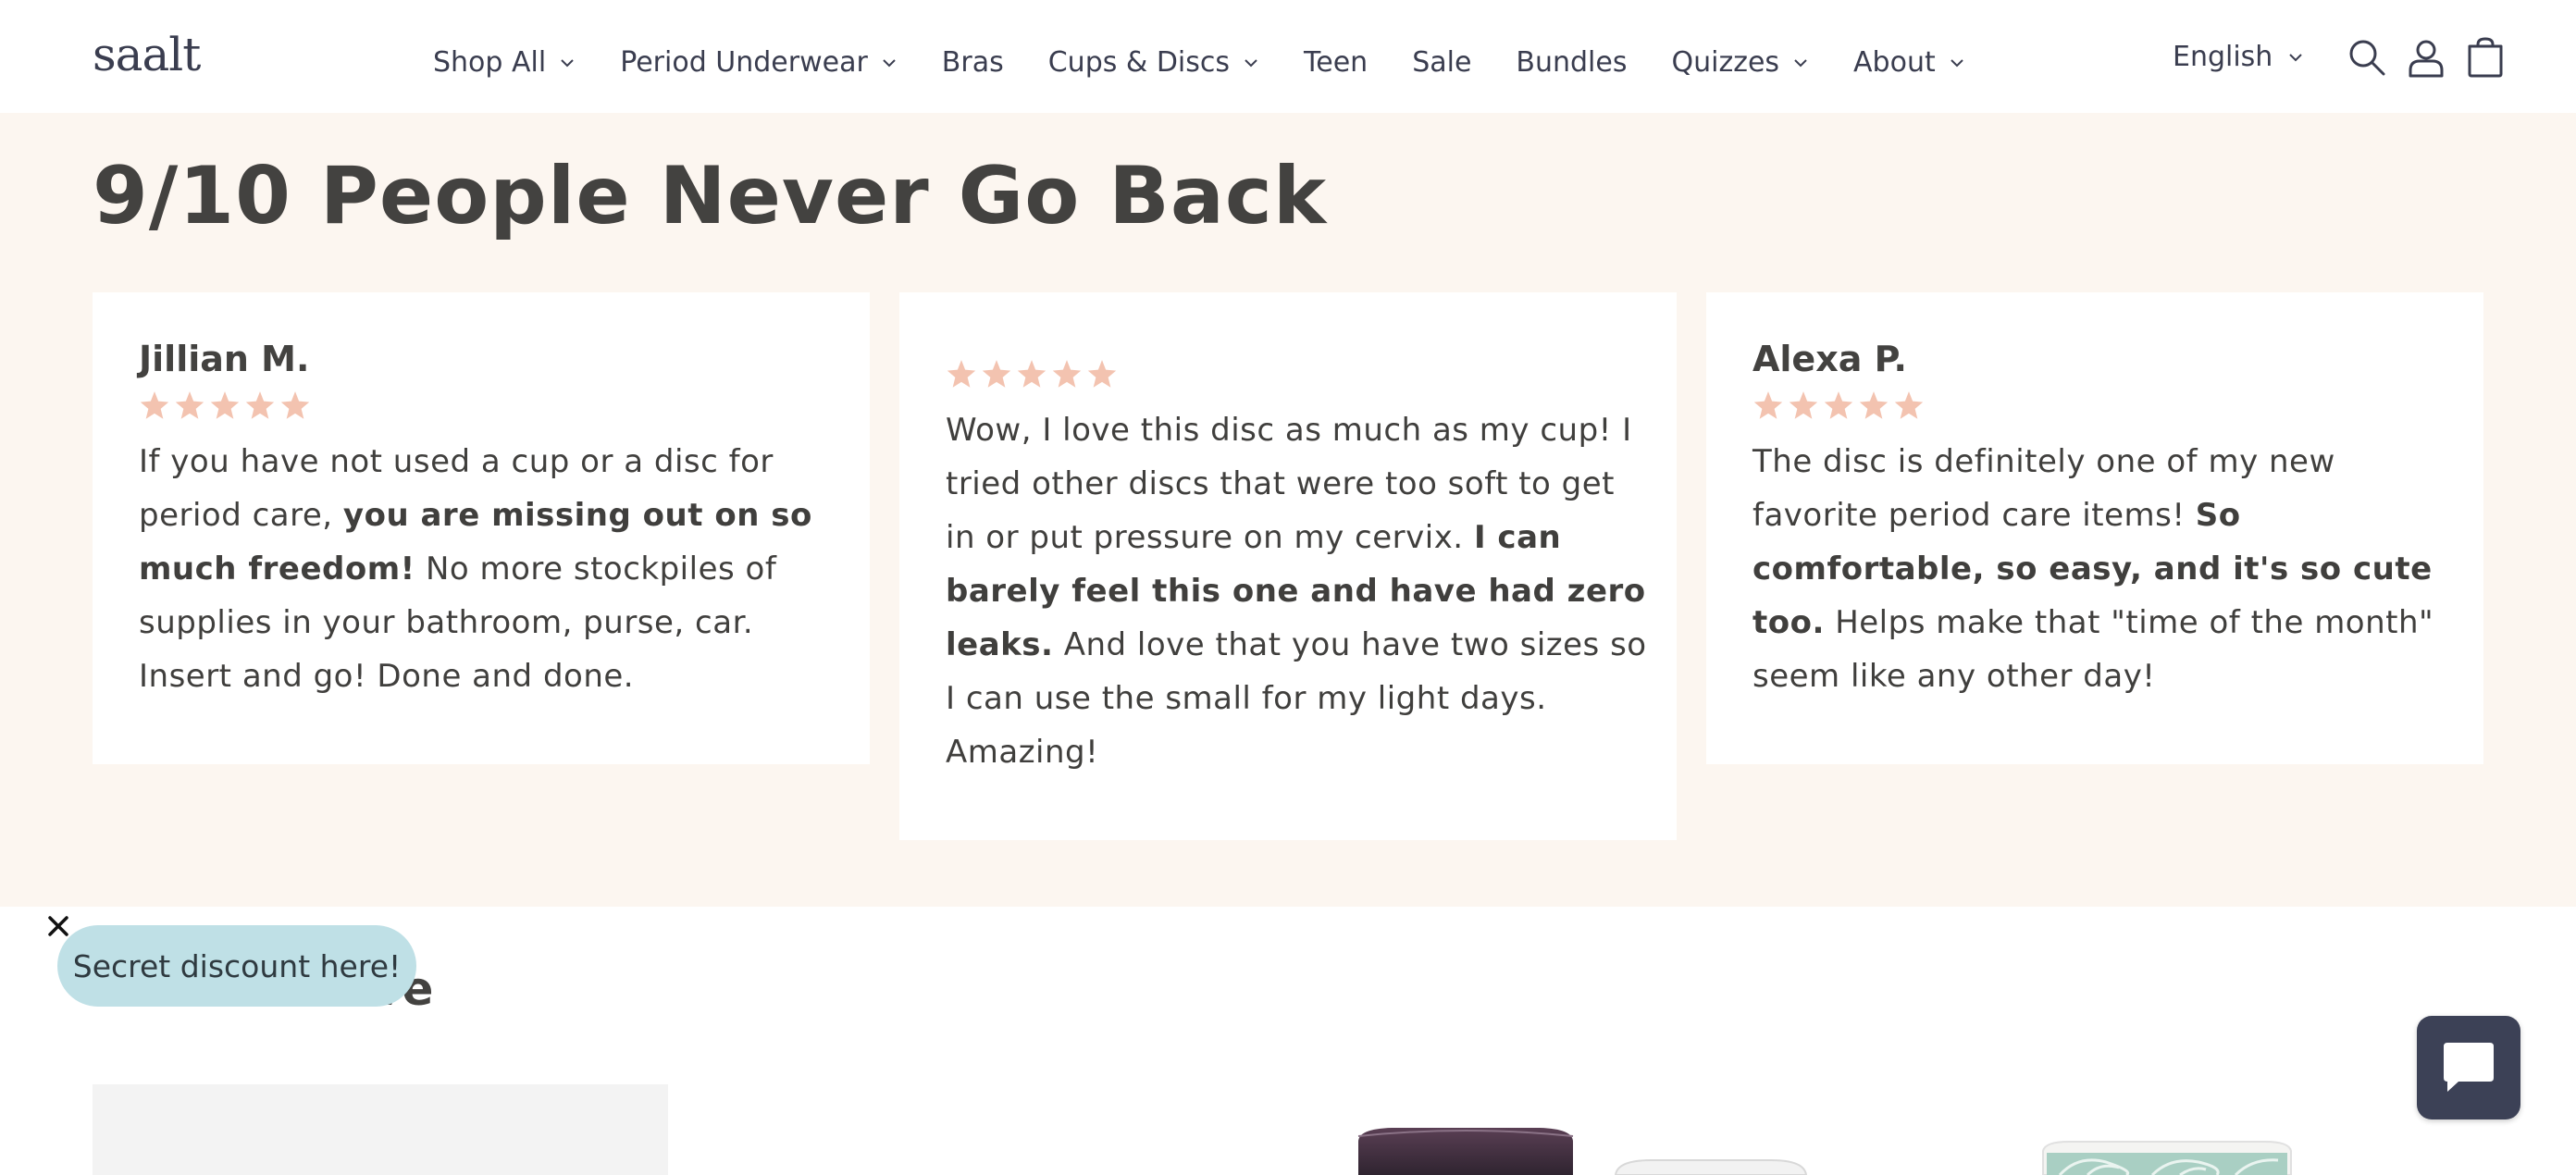 The image size is (2576, 1175). Describe the element at coordinates (1895, 63) in the screenshot. I see `nav-about-label: About` at that location.